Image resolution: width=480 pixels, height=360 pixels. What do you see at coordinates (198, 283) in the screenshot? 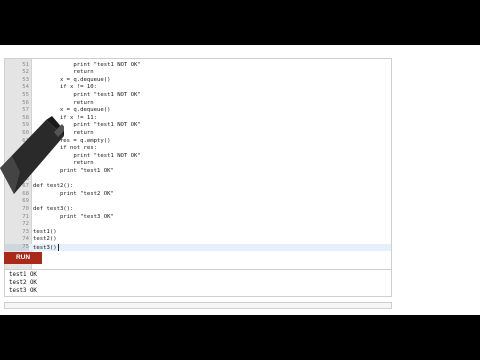
I see `output-panel: test1 OK test2 OK test3 OK` at bounding box center [198, 283].